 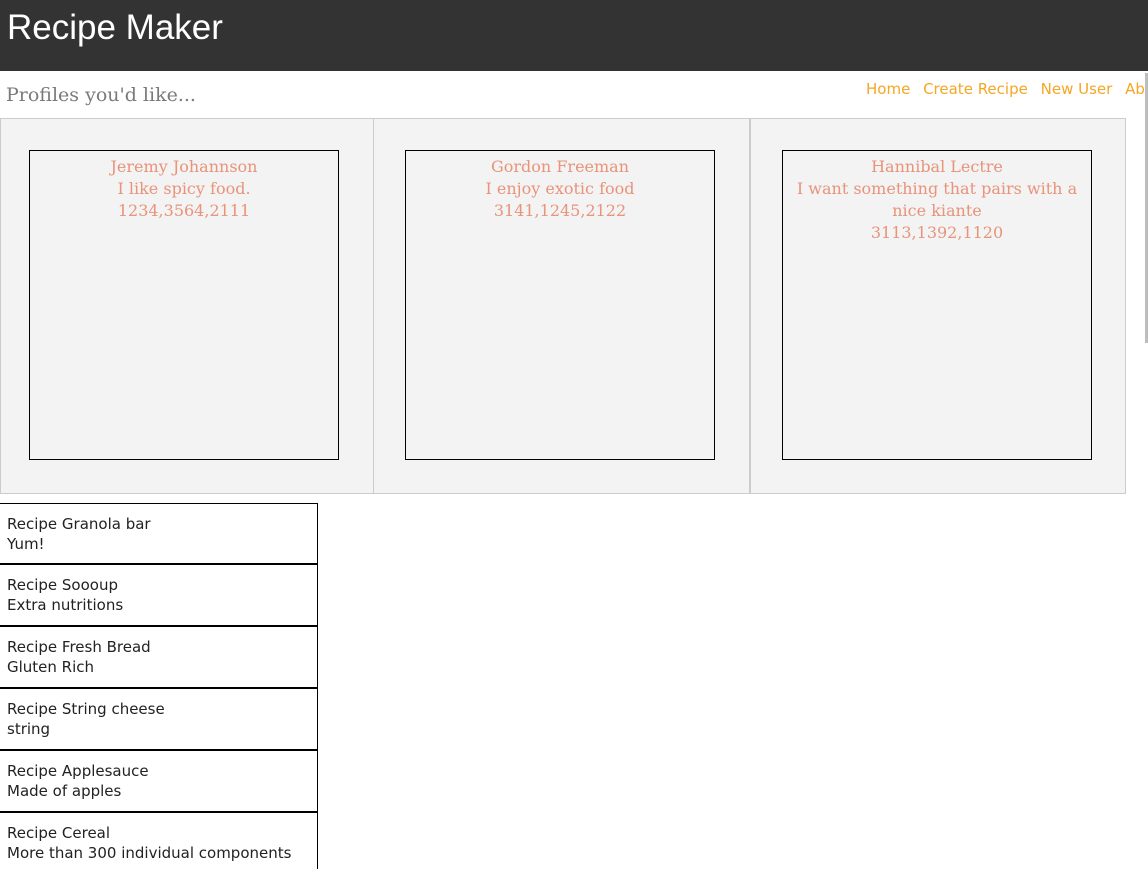 What do you see at coordinates (26, 544) in the screenshot?
I see `recipe-description: Yum!` at bounding box center [26, 544].